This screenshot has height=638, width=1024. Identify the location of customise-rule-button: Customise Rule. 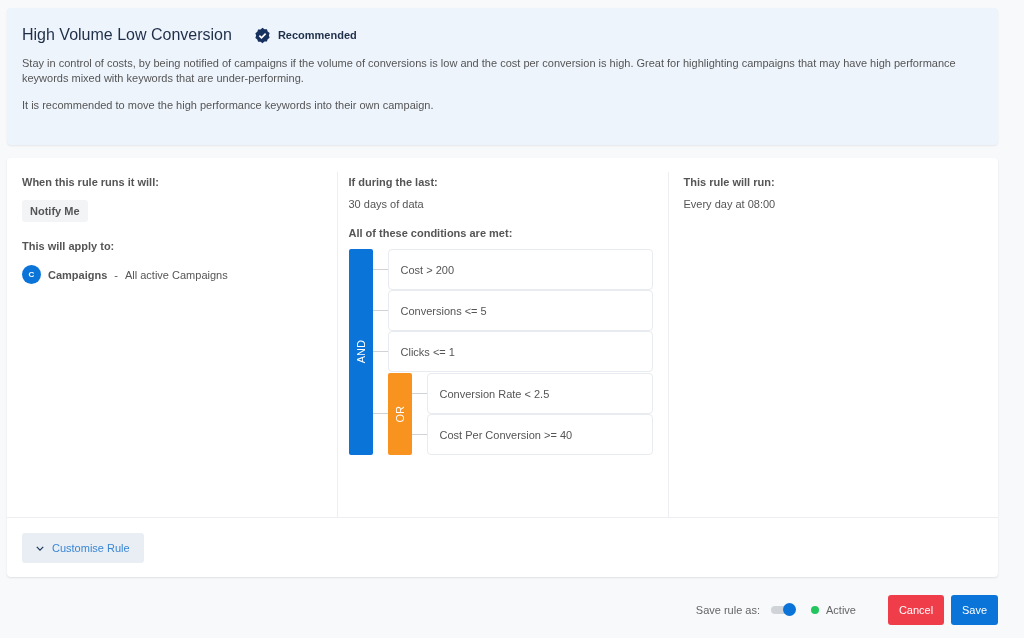
(83, 548).